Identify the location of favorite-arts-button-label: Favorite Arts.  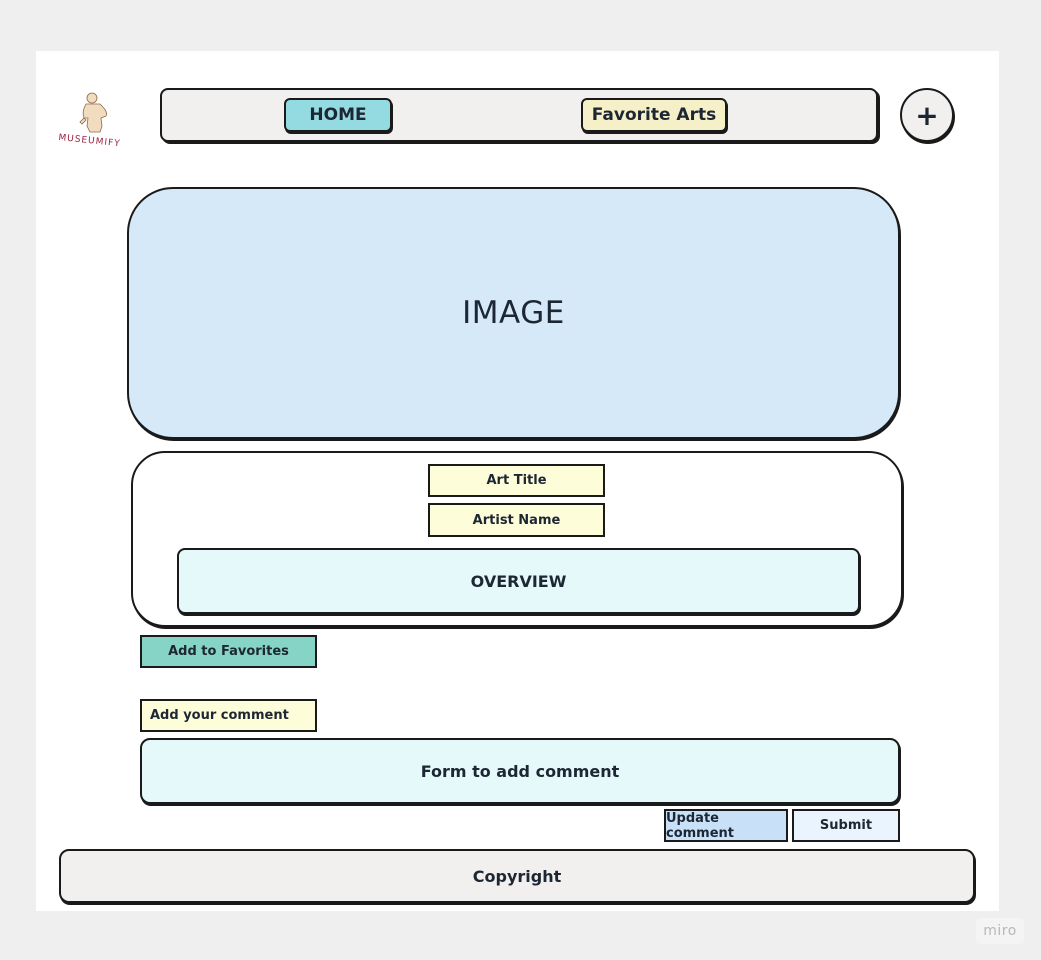
(654, 115).